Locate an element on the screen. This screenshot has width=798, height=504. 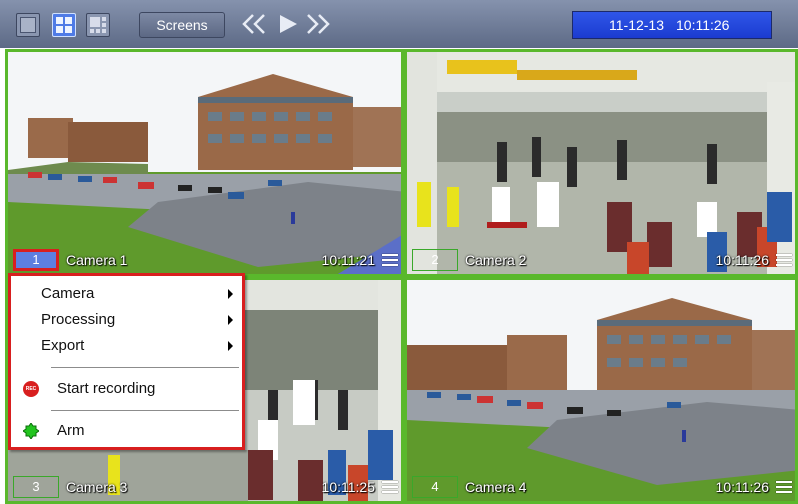
record-icon: REC is located at coordinates (31, 389).